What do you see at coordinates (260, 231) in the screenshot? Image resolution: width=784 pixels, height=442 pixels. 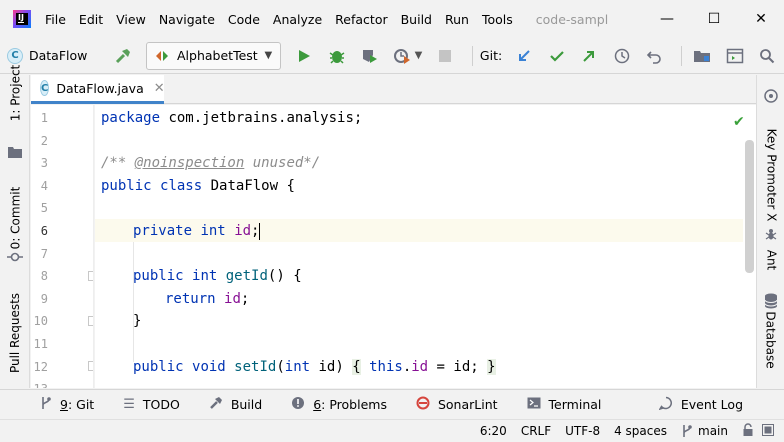 I see `text-caret` at bounding box center [260, 231].